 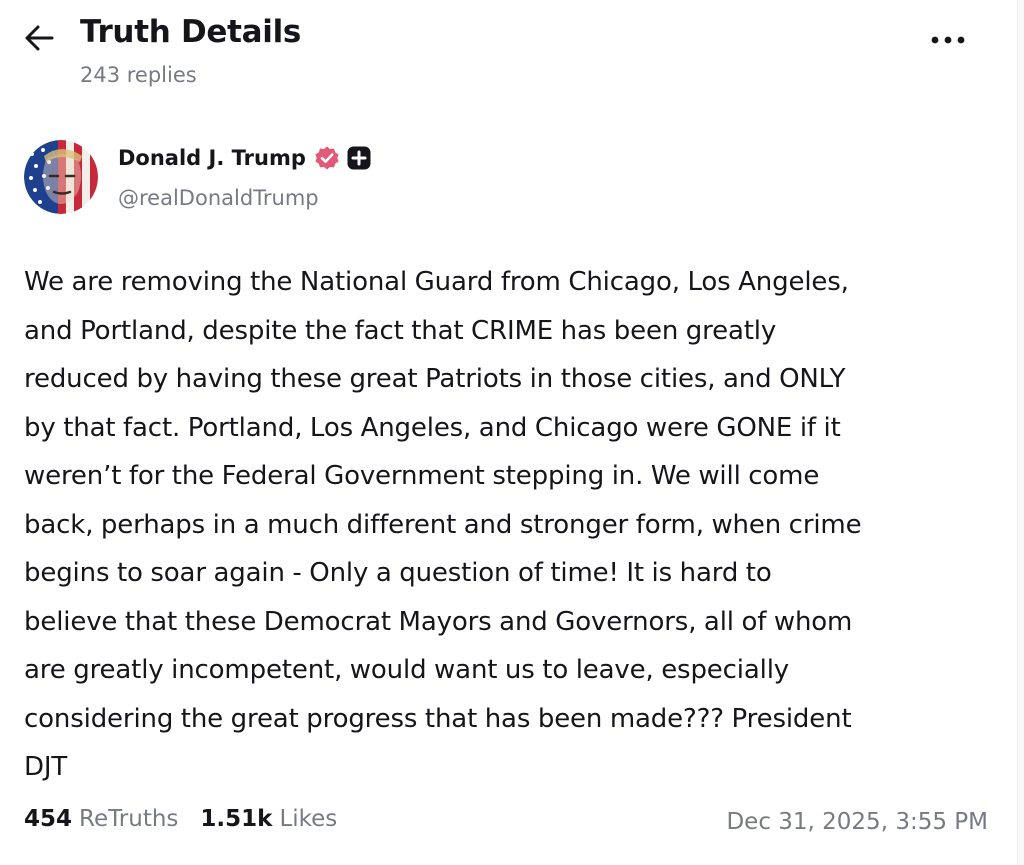 What do you see at coordinates (191, 32) in the screenshot?
I see `page-title: Truth Details` at bounding box center [191, 32].